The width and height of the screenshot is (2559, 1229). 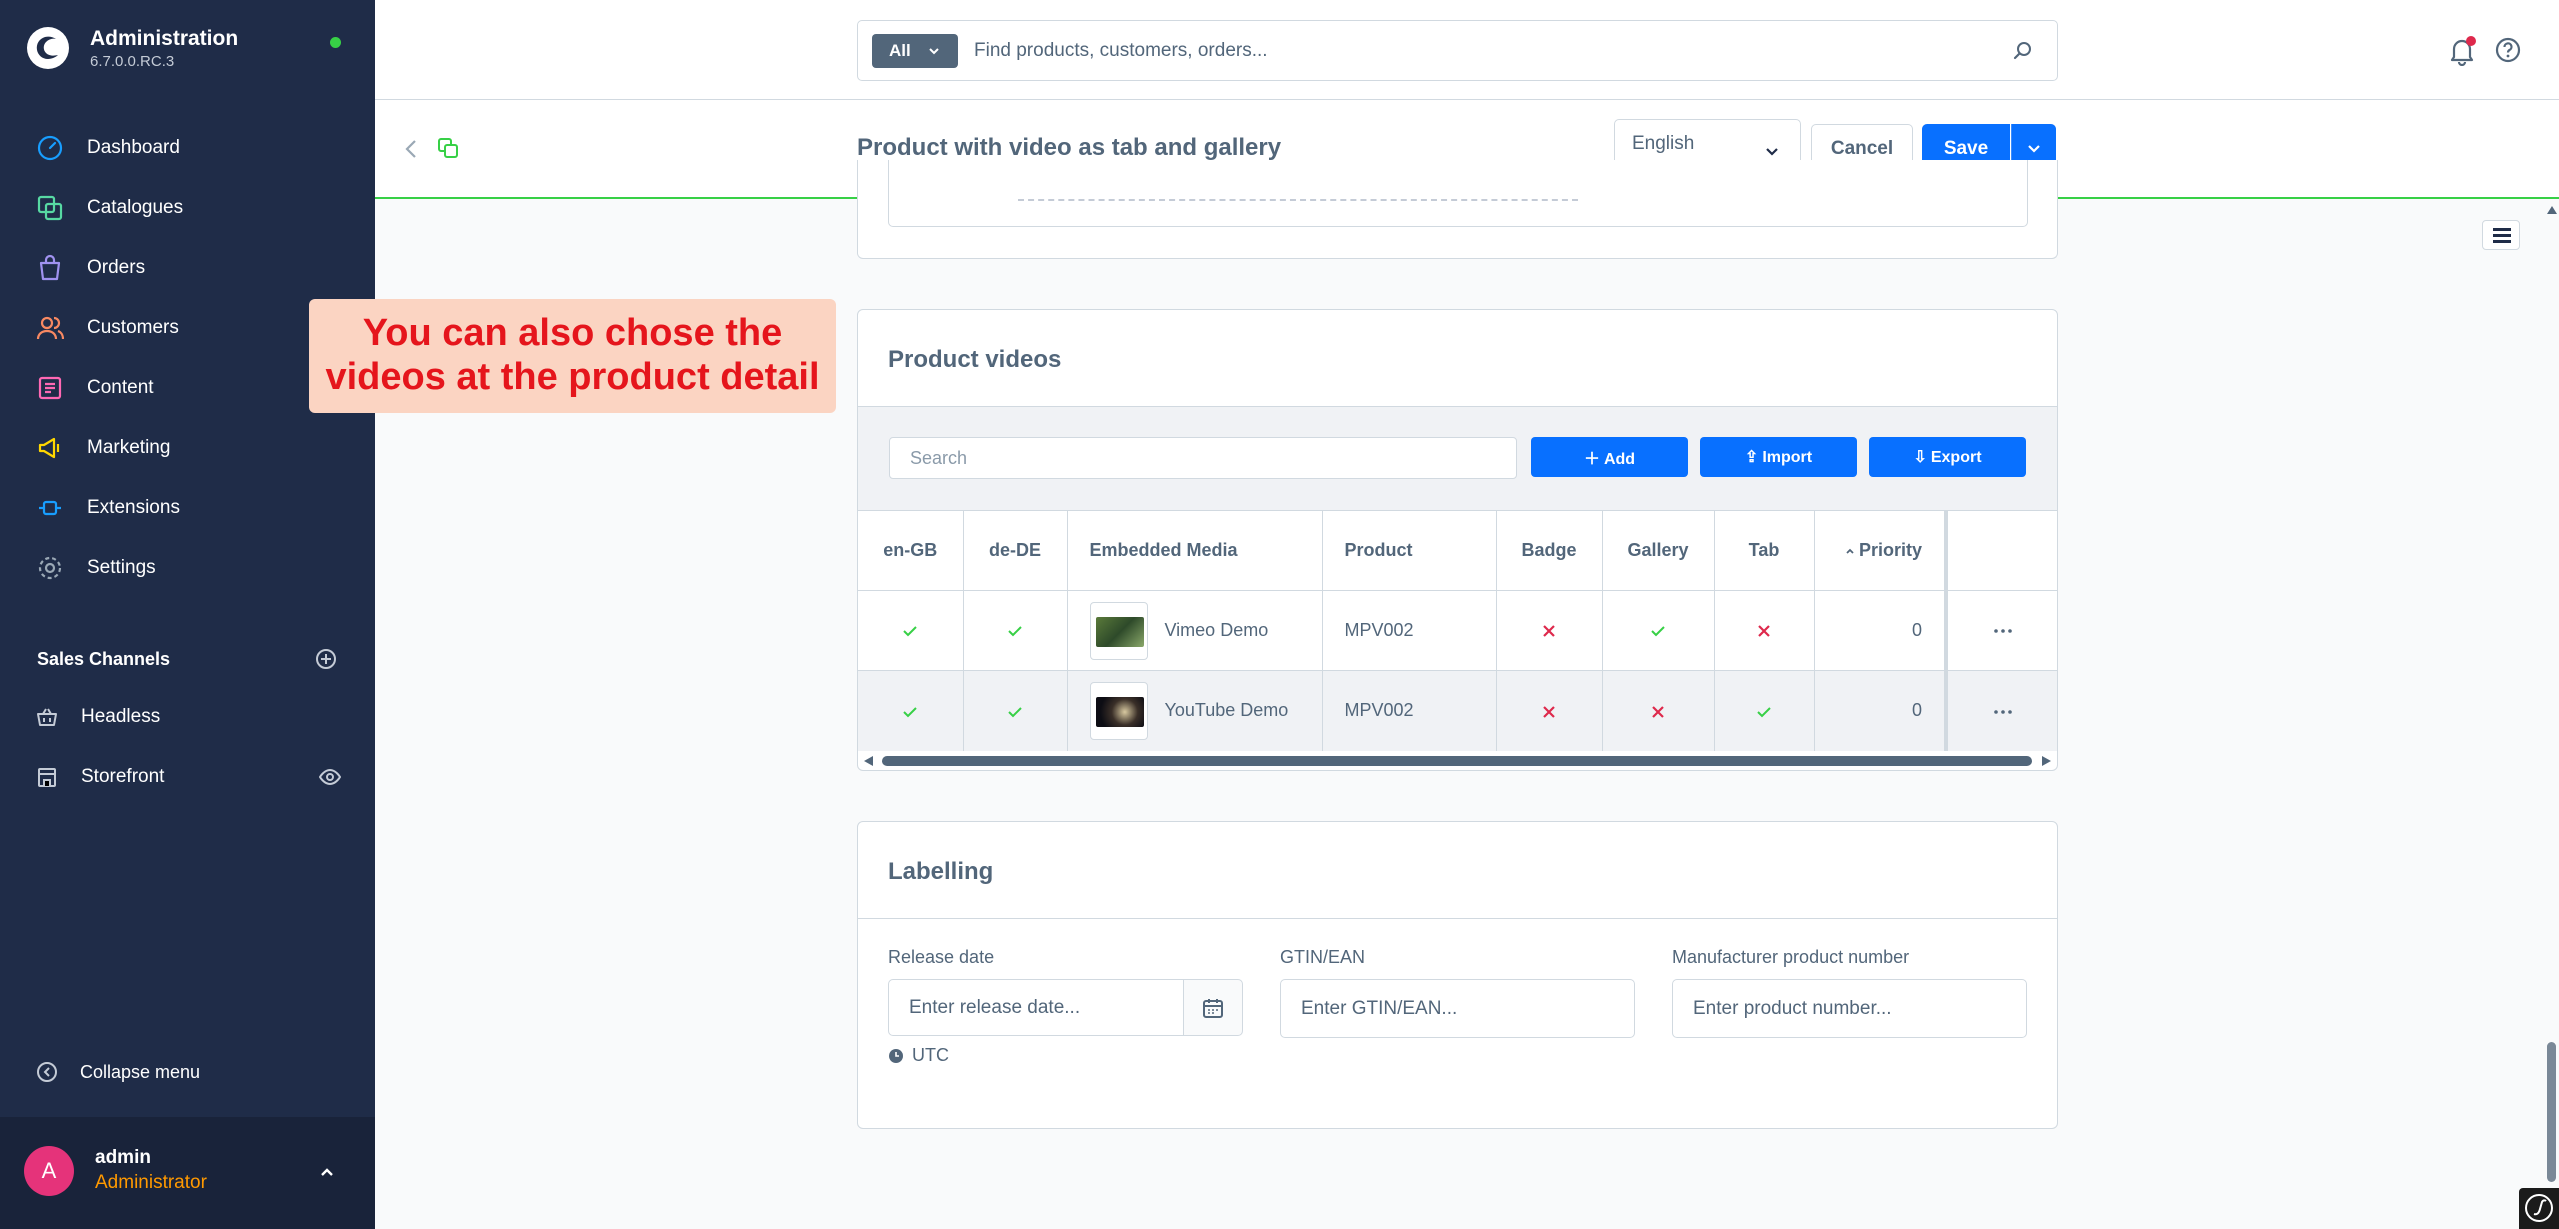 I want to click on user-role: Administrator, so click(x=151, y=1182).